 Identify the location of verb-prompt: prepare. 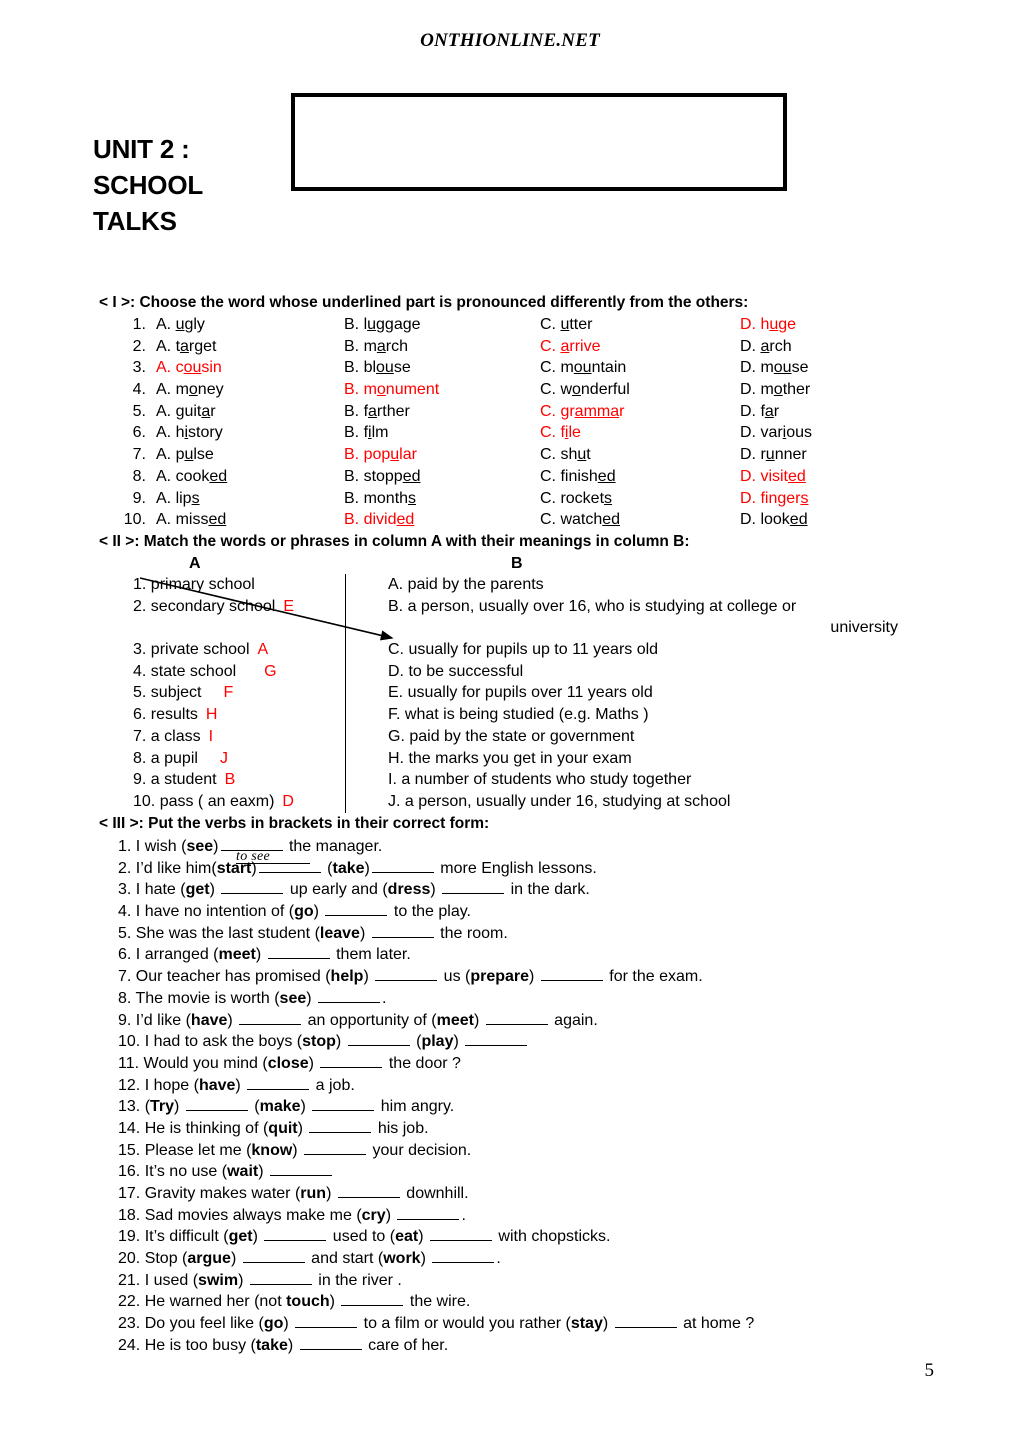
(500, 977).